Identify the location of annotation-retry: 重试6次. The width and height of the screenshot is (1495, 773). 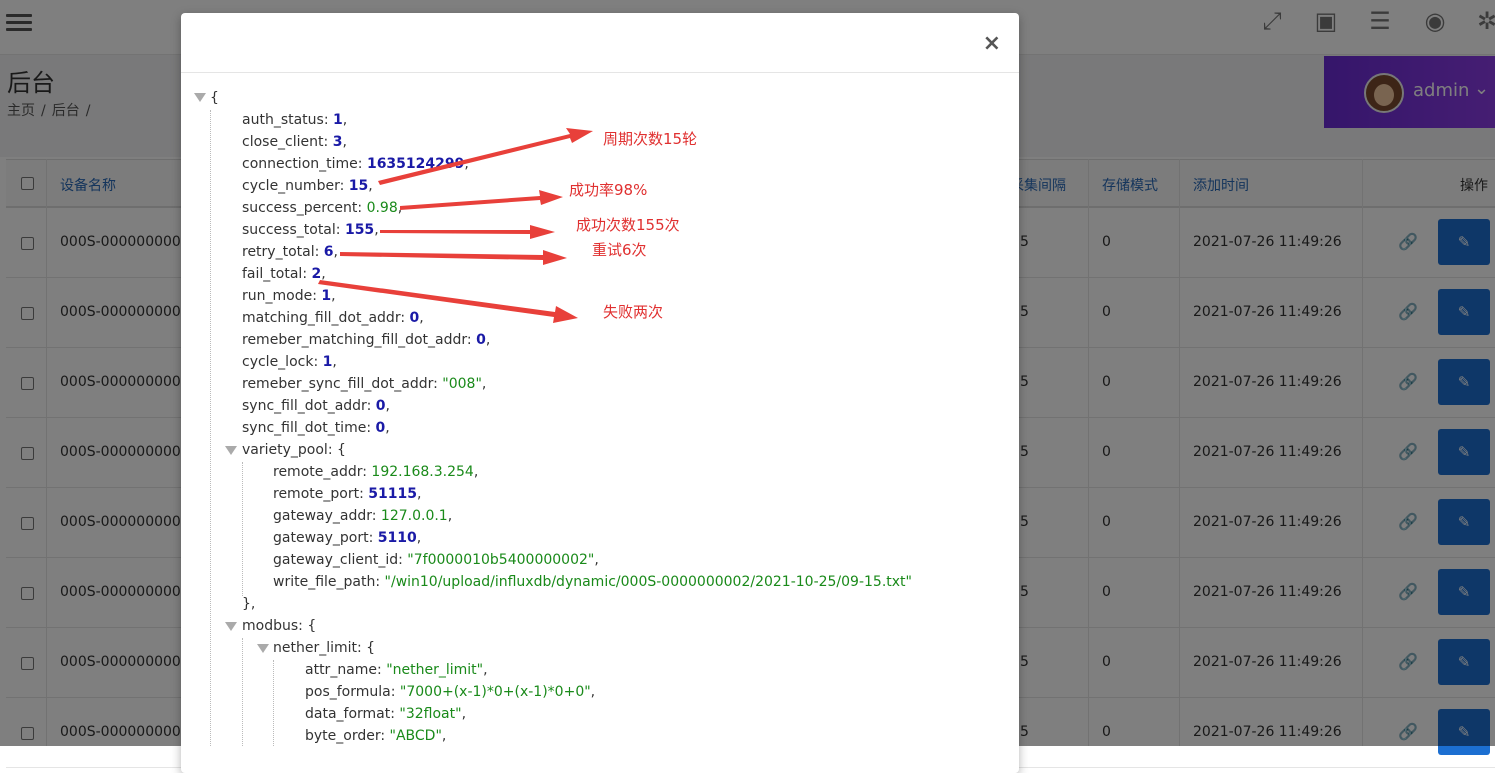
(619, 250).